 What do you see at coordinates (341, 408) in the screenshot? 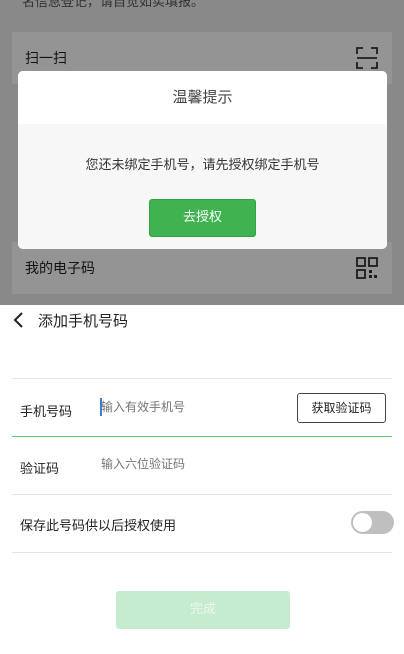
I see `get-code-button: 获取验证码` at bounding box center [341, 408].